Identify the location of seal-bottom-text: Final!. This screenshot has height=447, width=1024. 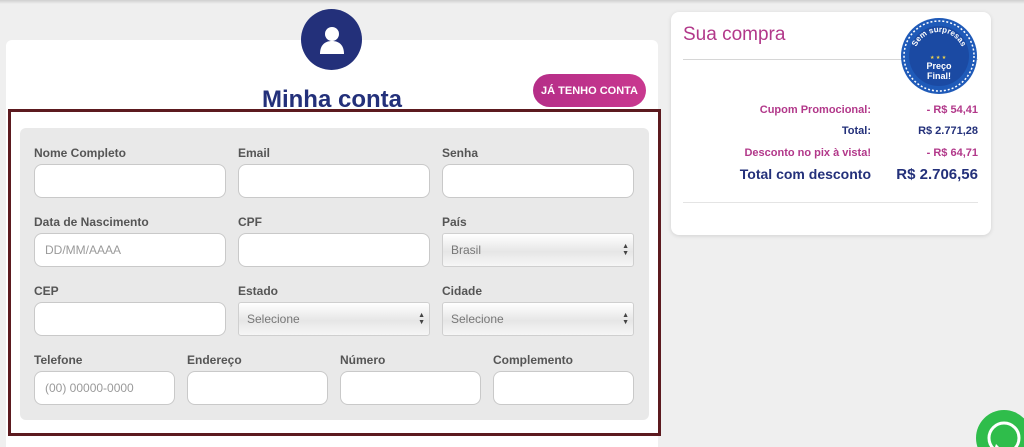
(939, 76).